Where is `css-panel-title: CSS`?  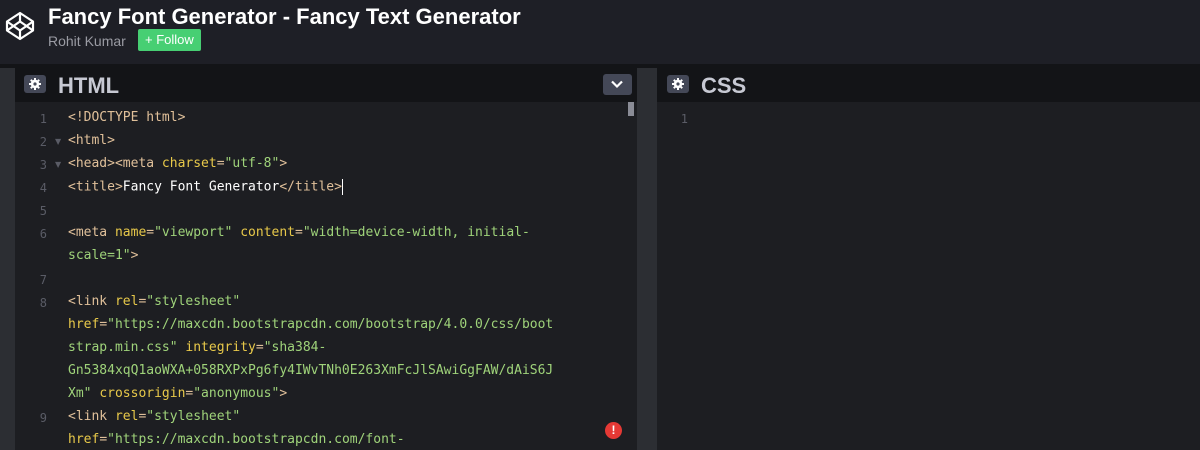 css-panel-title: CSS is located at coordinates (724, 85).